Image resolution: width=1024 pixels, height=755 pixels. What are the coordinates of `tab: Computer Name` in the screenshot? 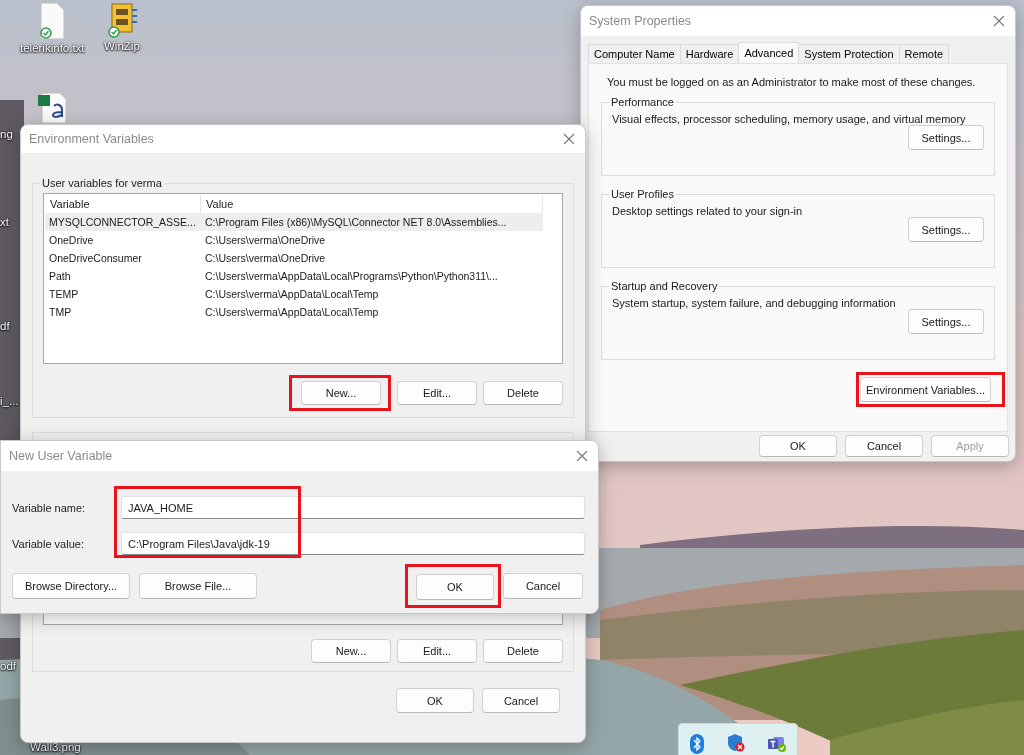 It's located at (634, 53).